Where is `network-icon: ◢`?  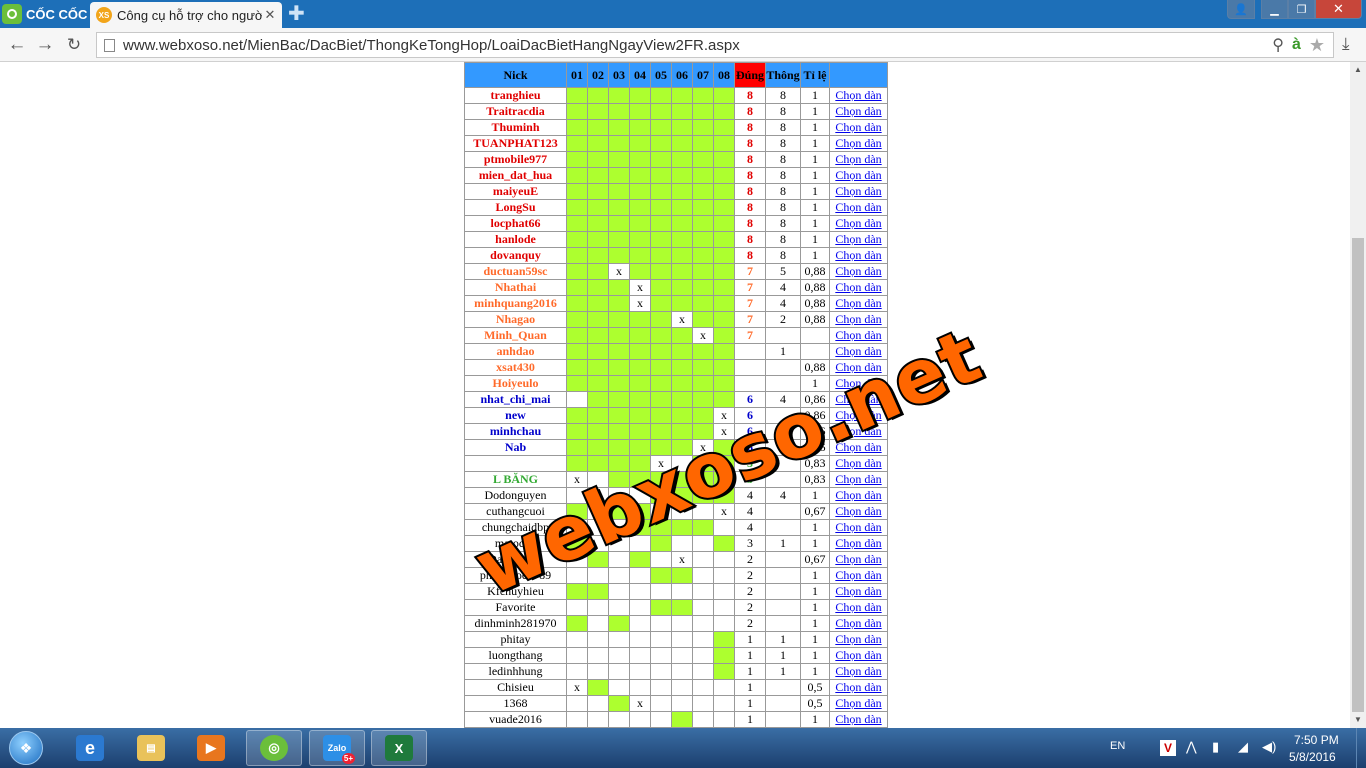
network-icon: ◢ is located at coordinates (1243, 747).